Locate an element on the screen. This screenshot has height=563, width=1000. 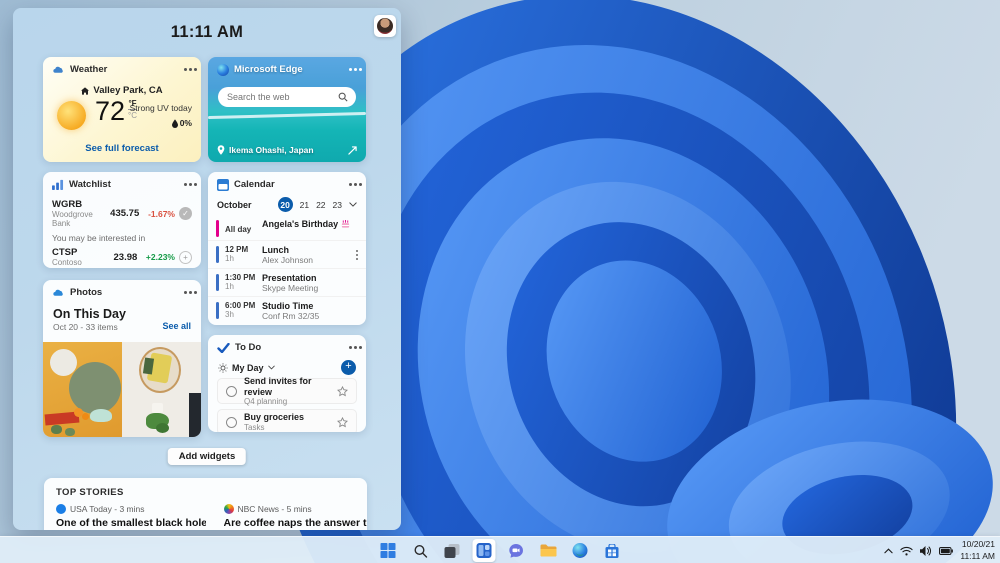
event-subtitle: Skype Meeting is located at coordinates (290, 288).